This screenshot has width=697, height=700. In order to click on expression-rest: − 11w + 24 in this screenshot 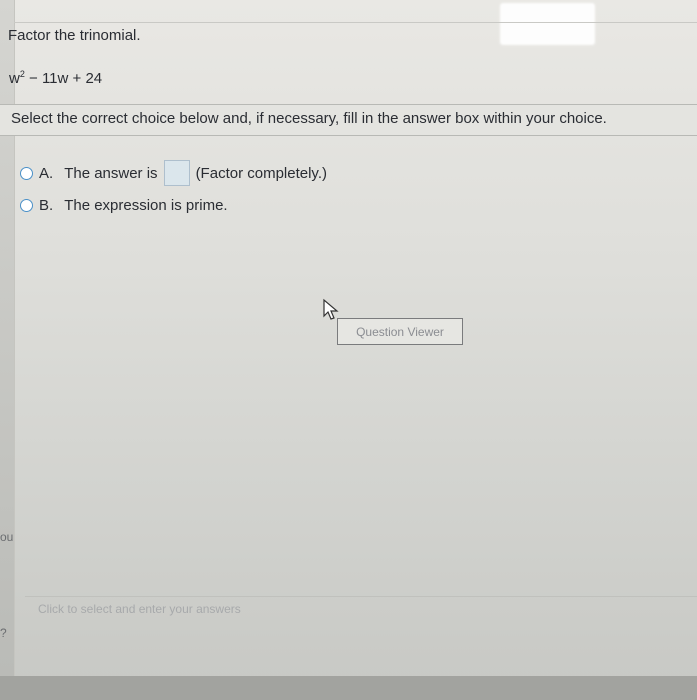, I will do `click(63, 78)`.